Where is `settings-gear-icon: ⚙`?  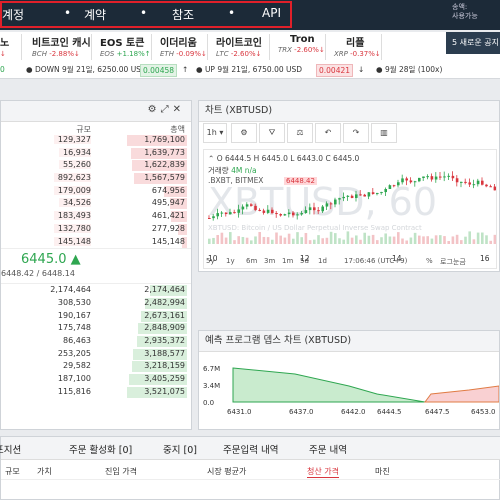
settings-gear-icon: ⚙ is located at coordinates (244, 133).